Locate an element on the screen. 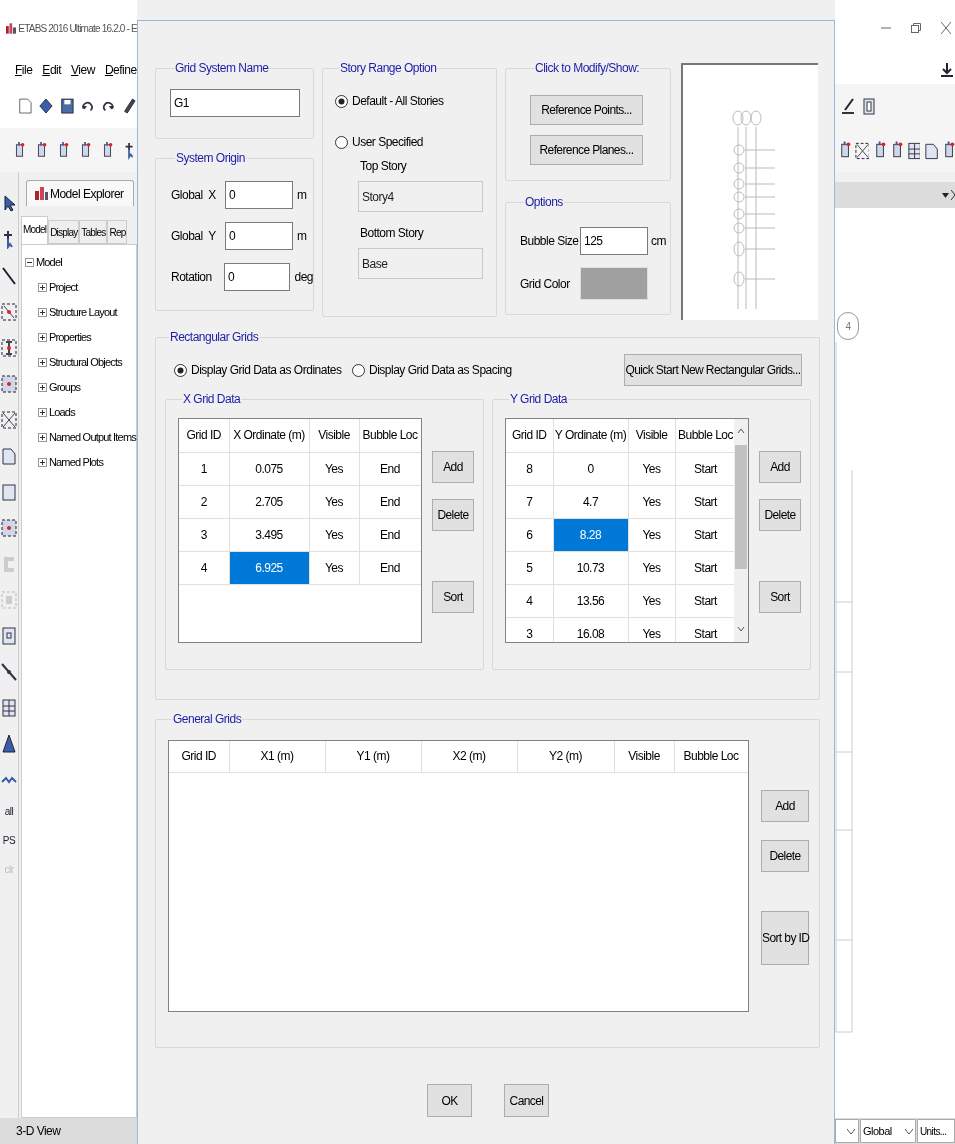 The image size is (955, 1144). table-cell: 13.56 is located at coordinates (590, 600).